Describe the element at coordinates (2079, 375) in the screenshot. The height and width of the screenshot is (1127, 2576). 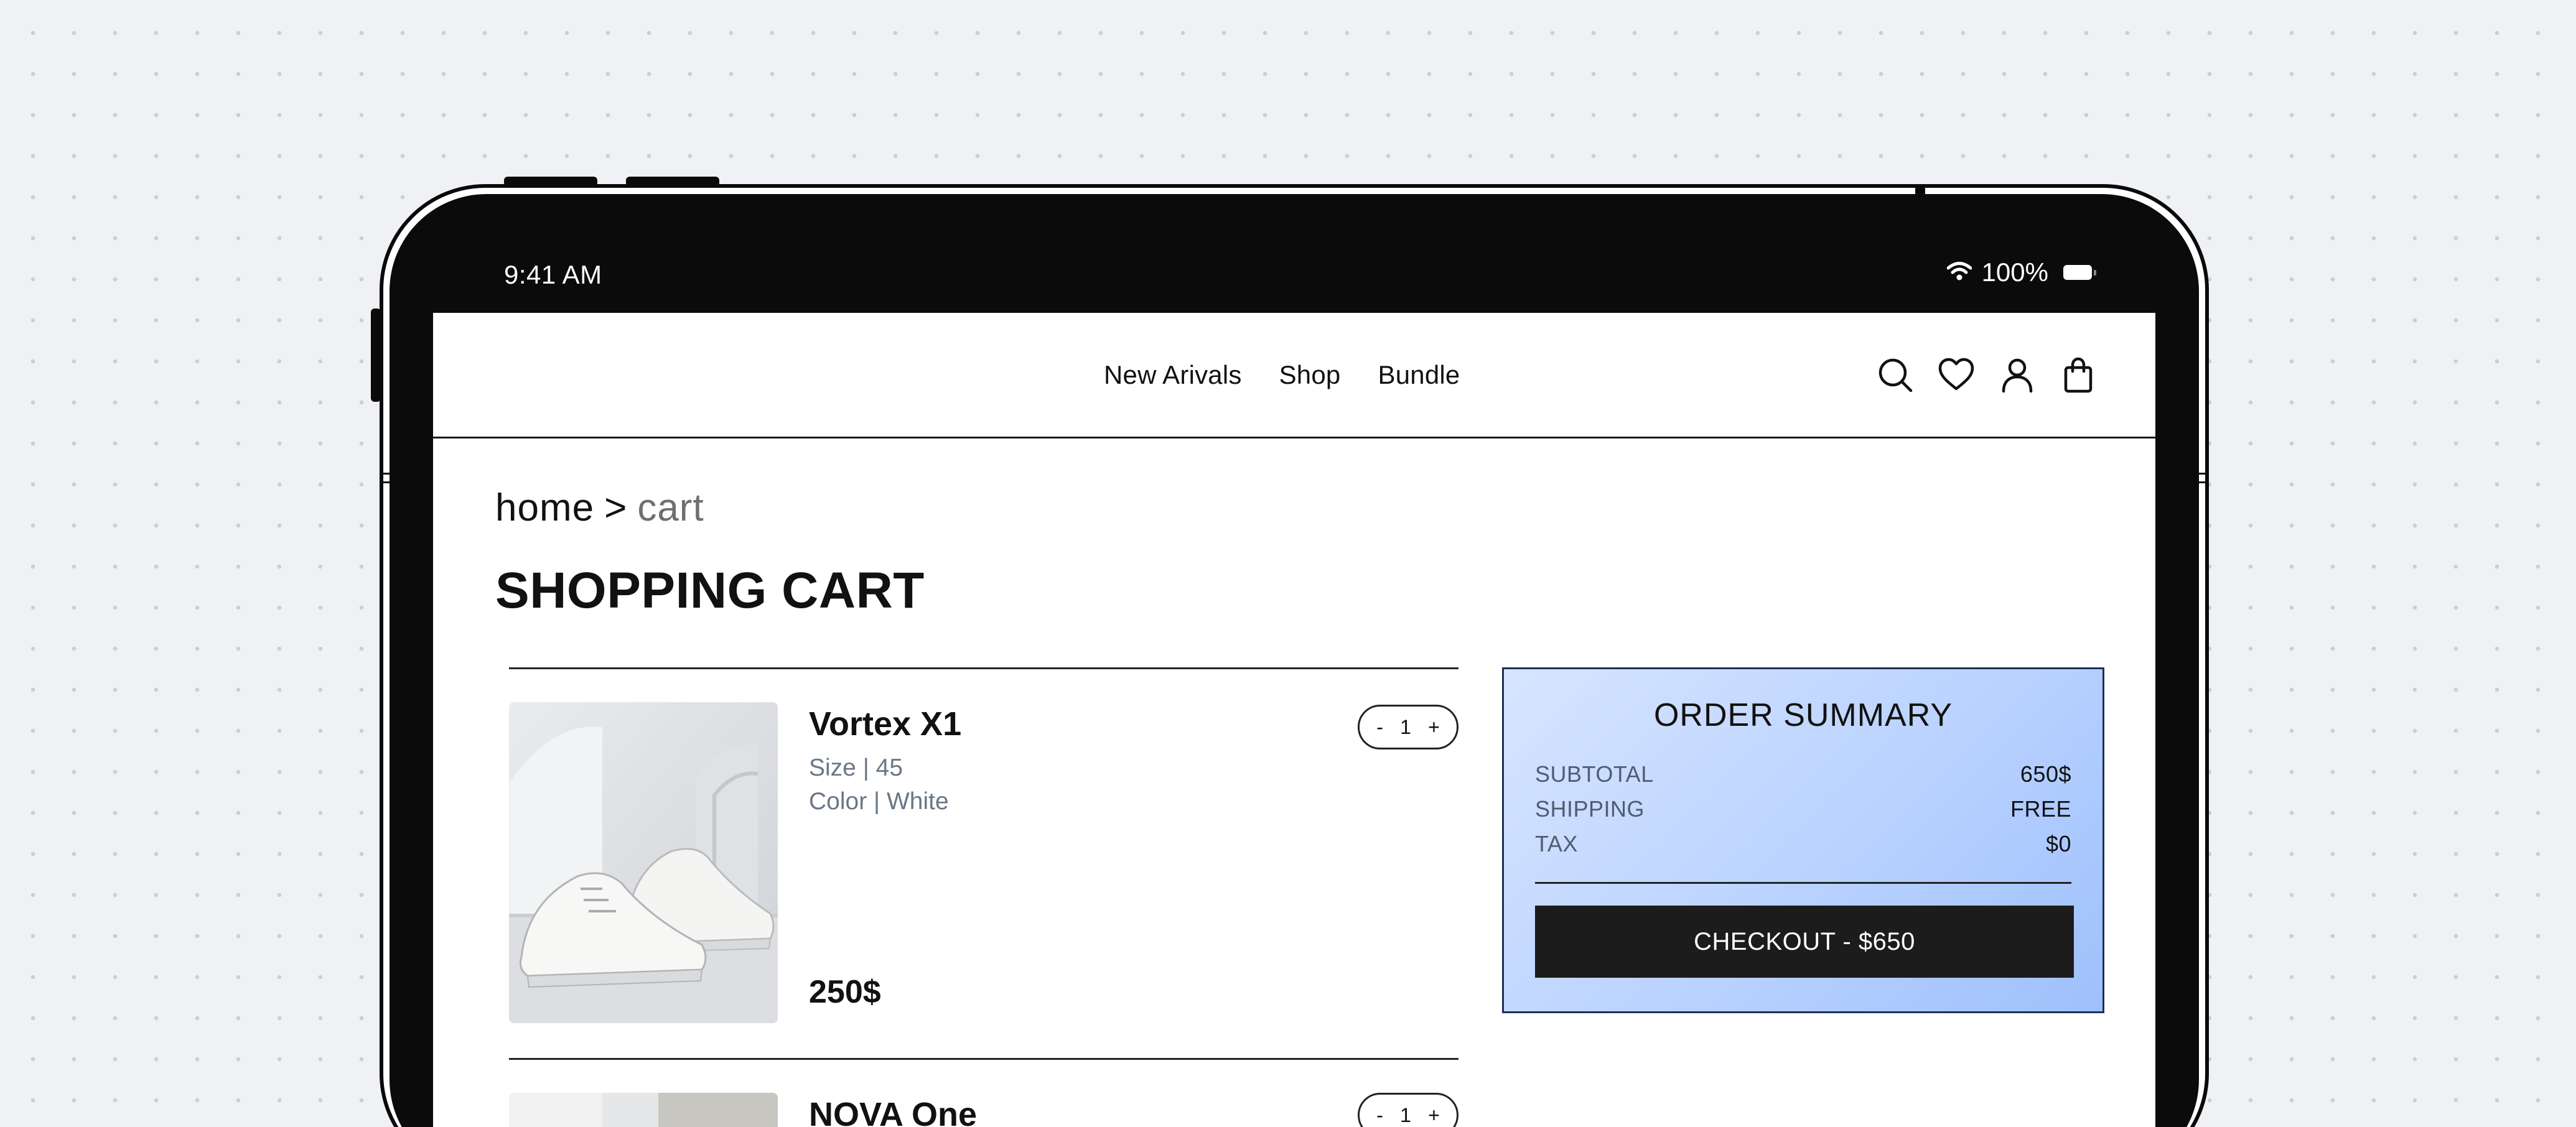
I see `bag-icon` at that location.